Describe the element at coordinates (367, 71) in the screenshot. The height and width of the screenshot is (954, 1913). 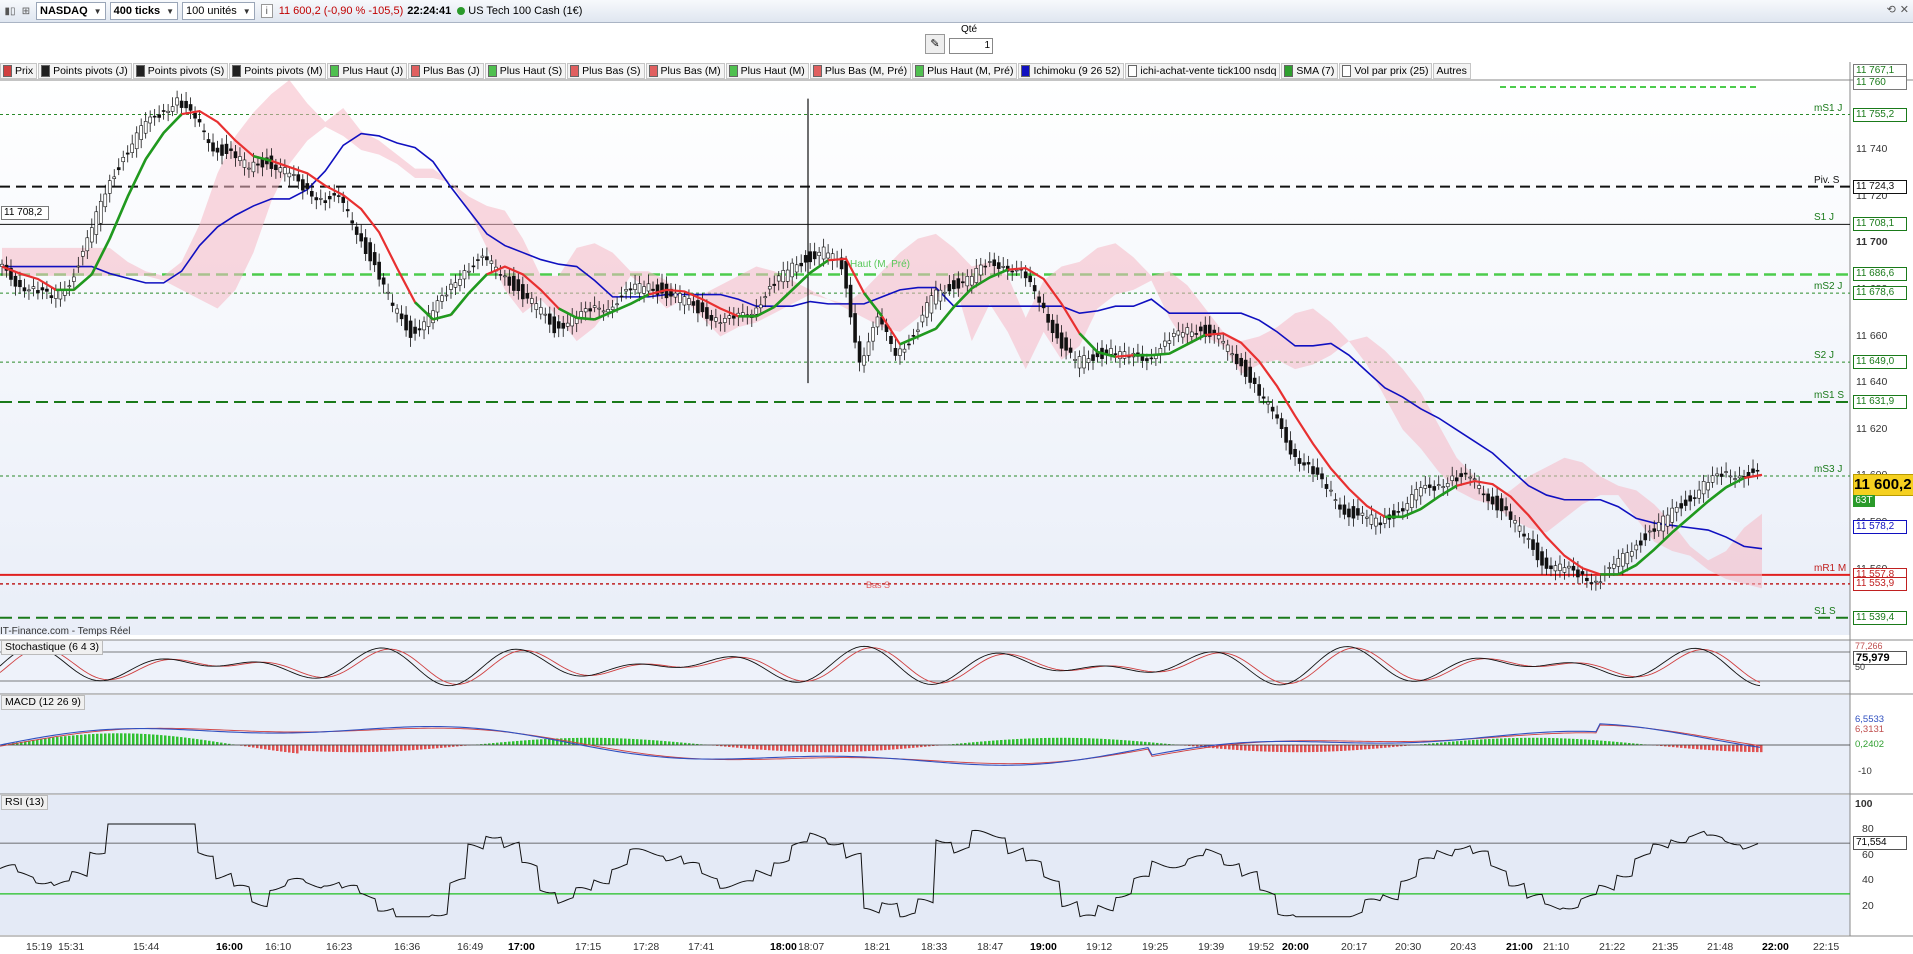
I see `legend-item: Plus Haut (J)` at that location.